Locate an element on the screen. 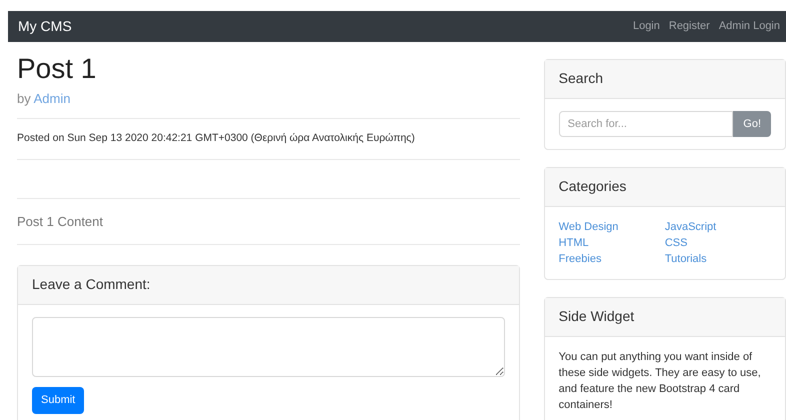 The height and width of the screenshot is (420, 786). widget-text: You can put anything you want inside of these side widgets. They are easy to use, and feature the new Bootstrap 4 card containers! is located at coordinates (660, 381).